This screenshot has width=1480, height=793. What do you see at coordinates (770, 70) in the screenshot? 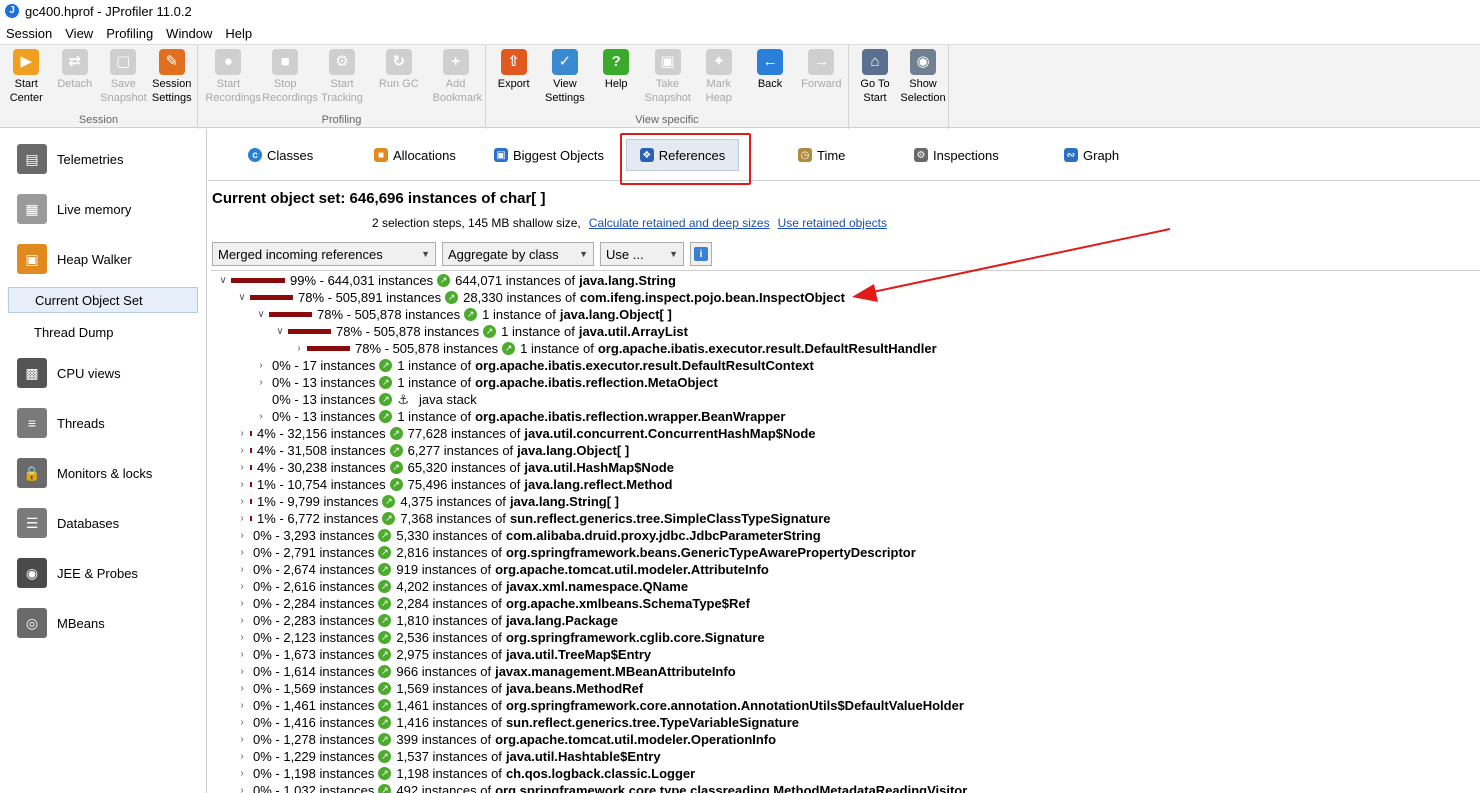
I see `back-button: ← Back` at bounding box center [770, 70].